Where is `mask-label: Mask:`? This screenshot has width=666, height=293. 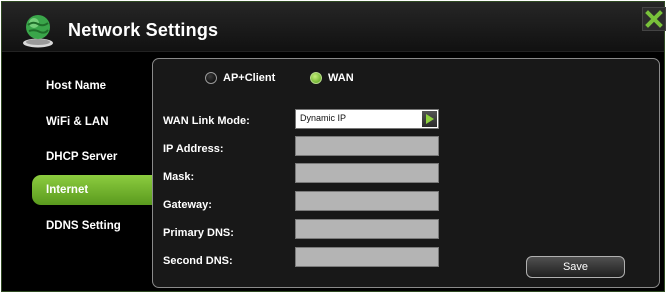 mask-label: Mask: is located at coordinates (179, 177).